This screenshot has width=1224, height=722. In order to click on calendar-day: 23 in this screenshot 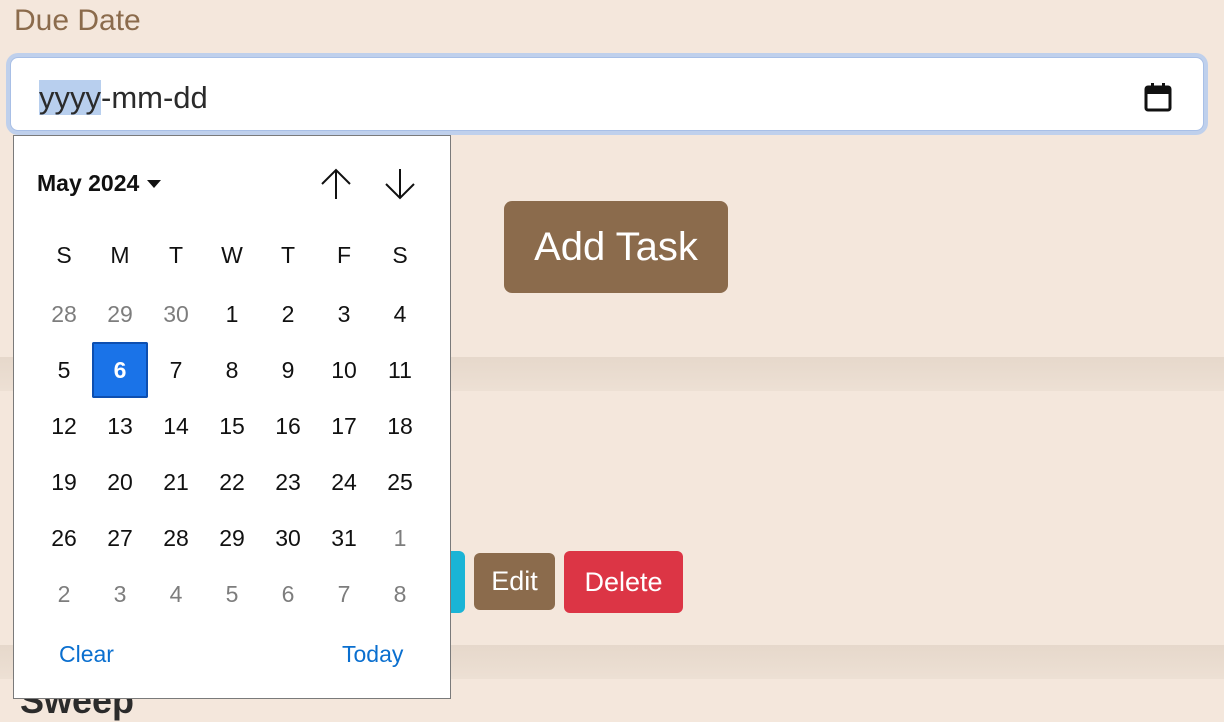, I will do `click(288, 482)`.